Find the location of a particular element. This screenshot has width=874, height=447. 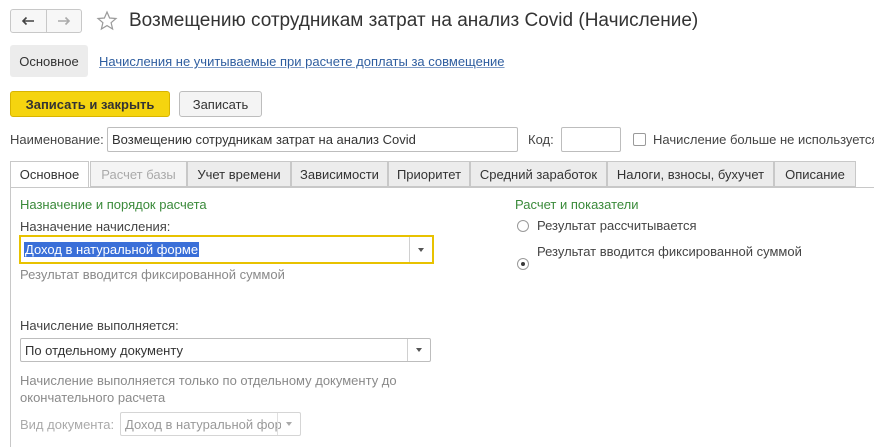

favorite-button is located at coordinates (107, 21).